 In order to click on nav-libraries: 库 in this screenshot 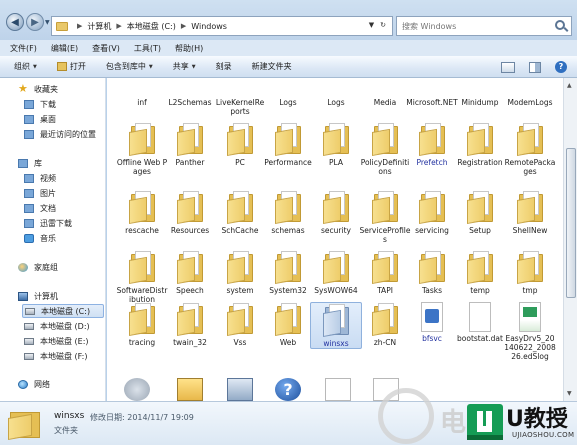, I will do `click(30, 163)`.